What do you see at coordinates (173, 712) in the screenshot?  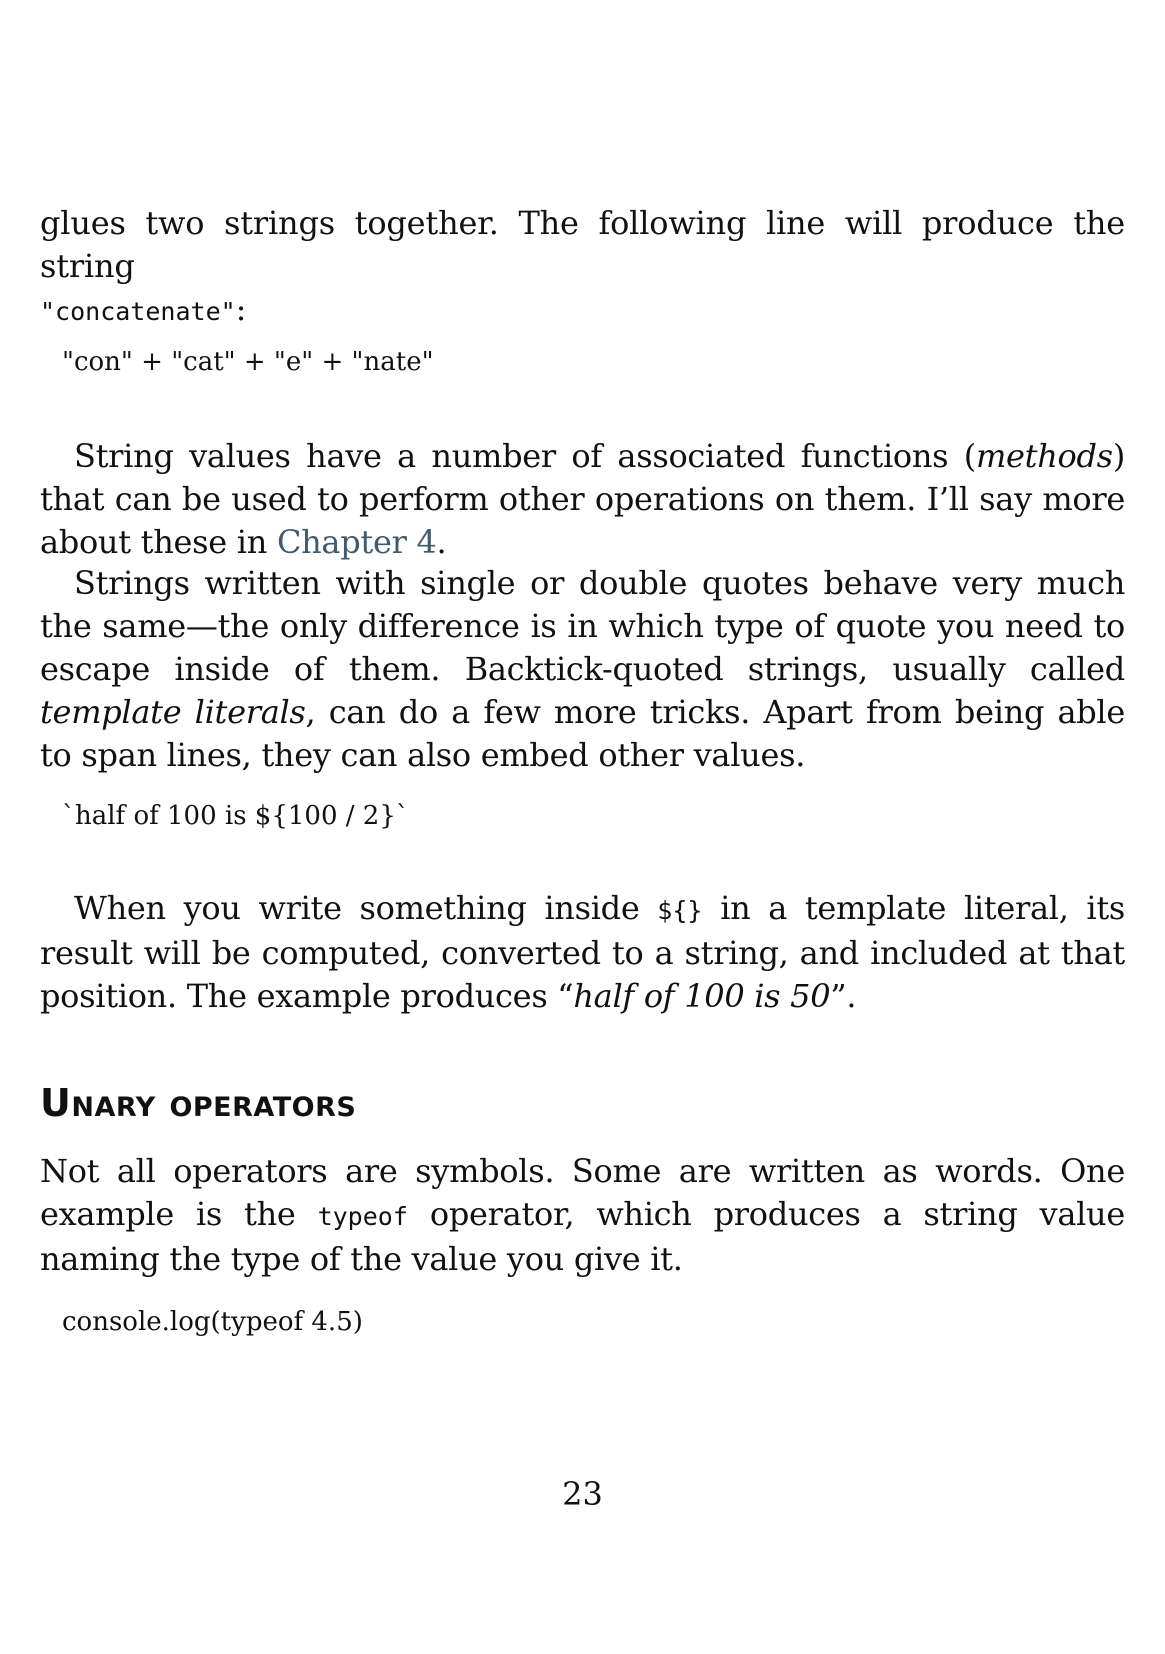 I see `emphasis-template-literals: template literals` at bounding box center [173, 712].